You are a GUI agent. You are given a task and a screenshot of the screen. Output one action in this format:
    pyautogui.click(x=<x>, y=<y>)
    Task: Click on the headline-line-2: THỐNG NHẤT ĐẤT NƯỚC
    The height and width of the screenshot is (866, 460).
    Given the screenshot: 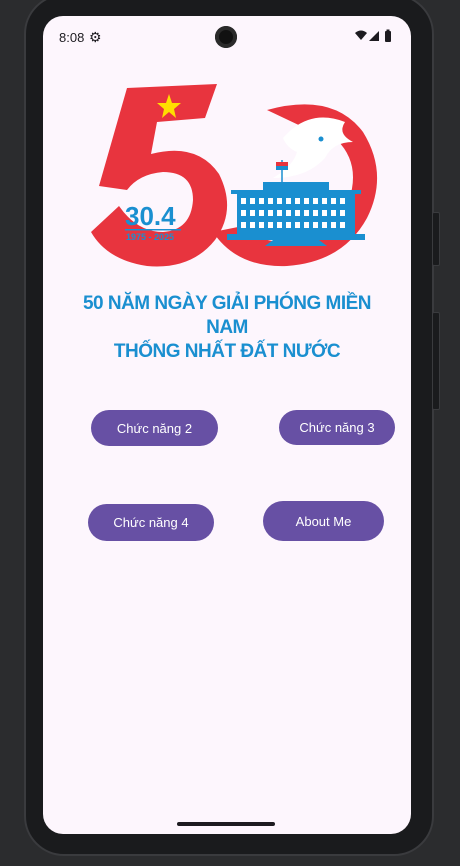 What is the action you would take?
    pyautogui.click(x=227, y=351)
    